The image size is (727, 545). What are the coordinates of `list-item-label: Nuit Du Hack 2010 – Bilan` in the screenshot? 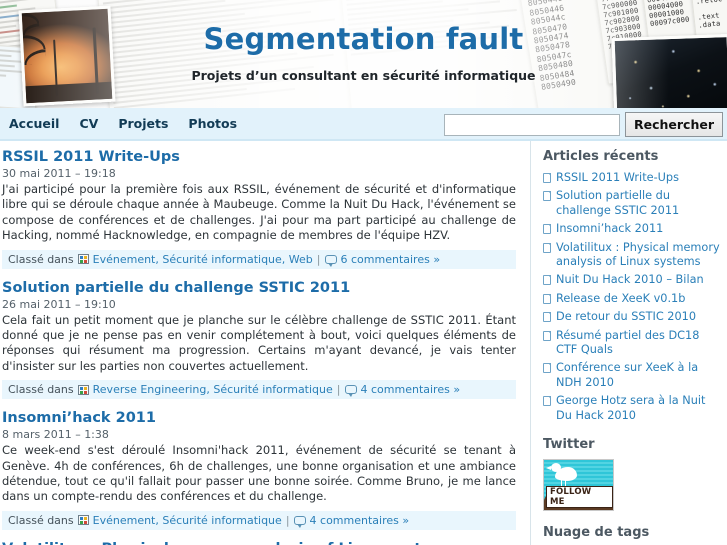 It's located at (630, 280).